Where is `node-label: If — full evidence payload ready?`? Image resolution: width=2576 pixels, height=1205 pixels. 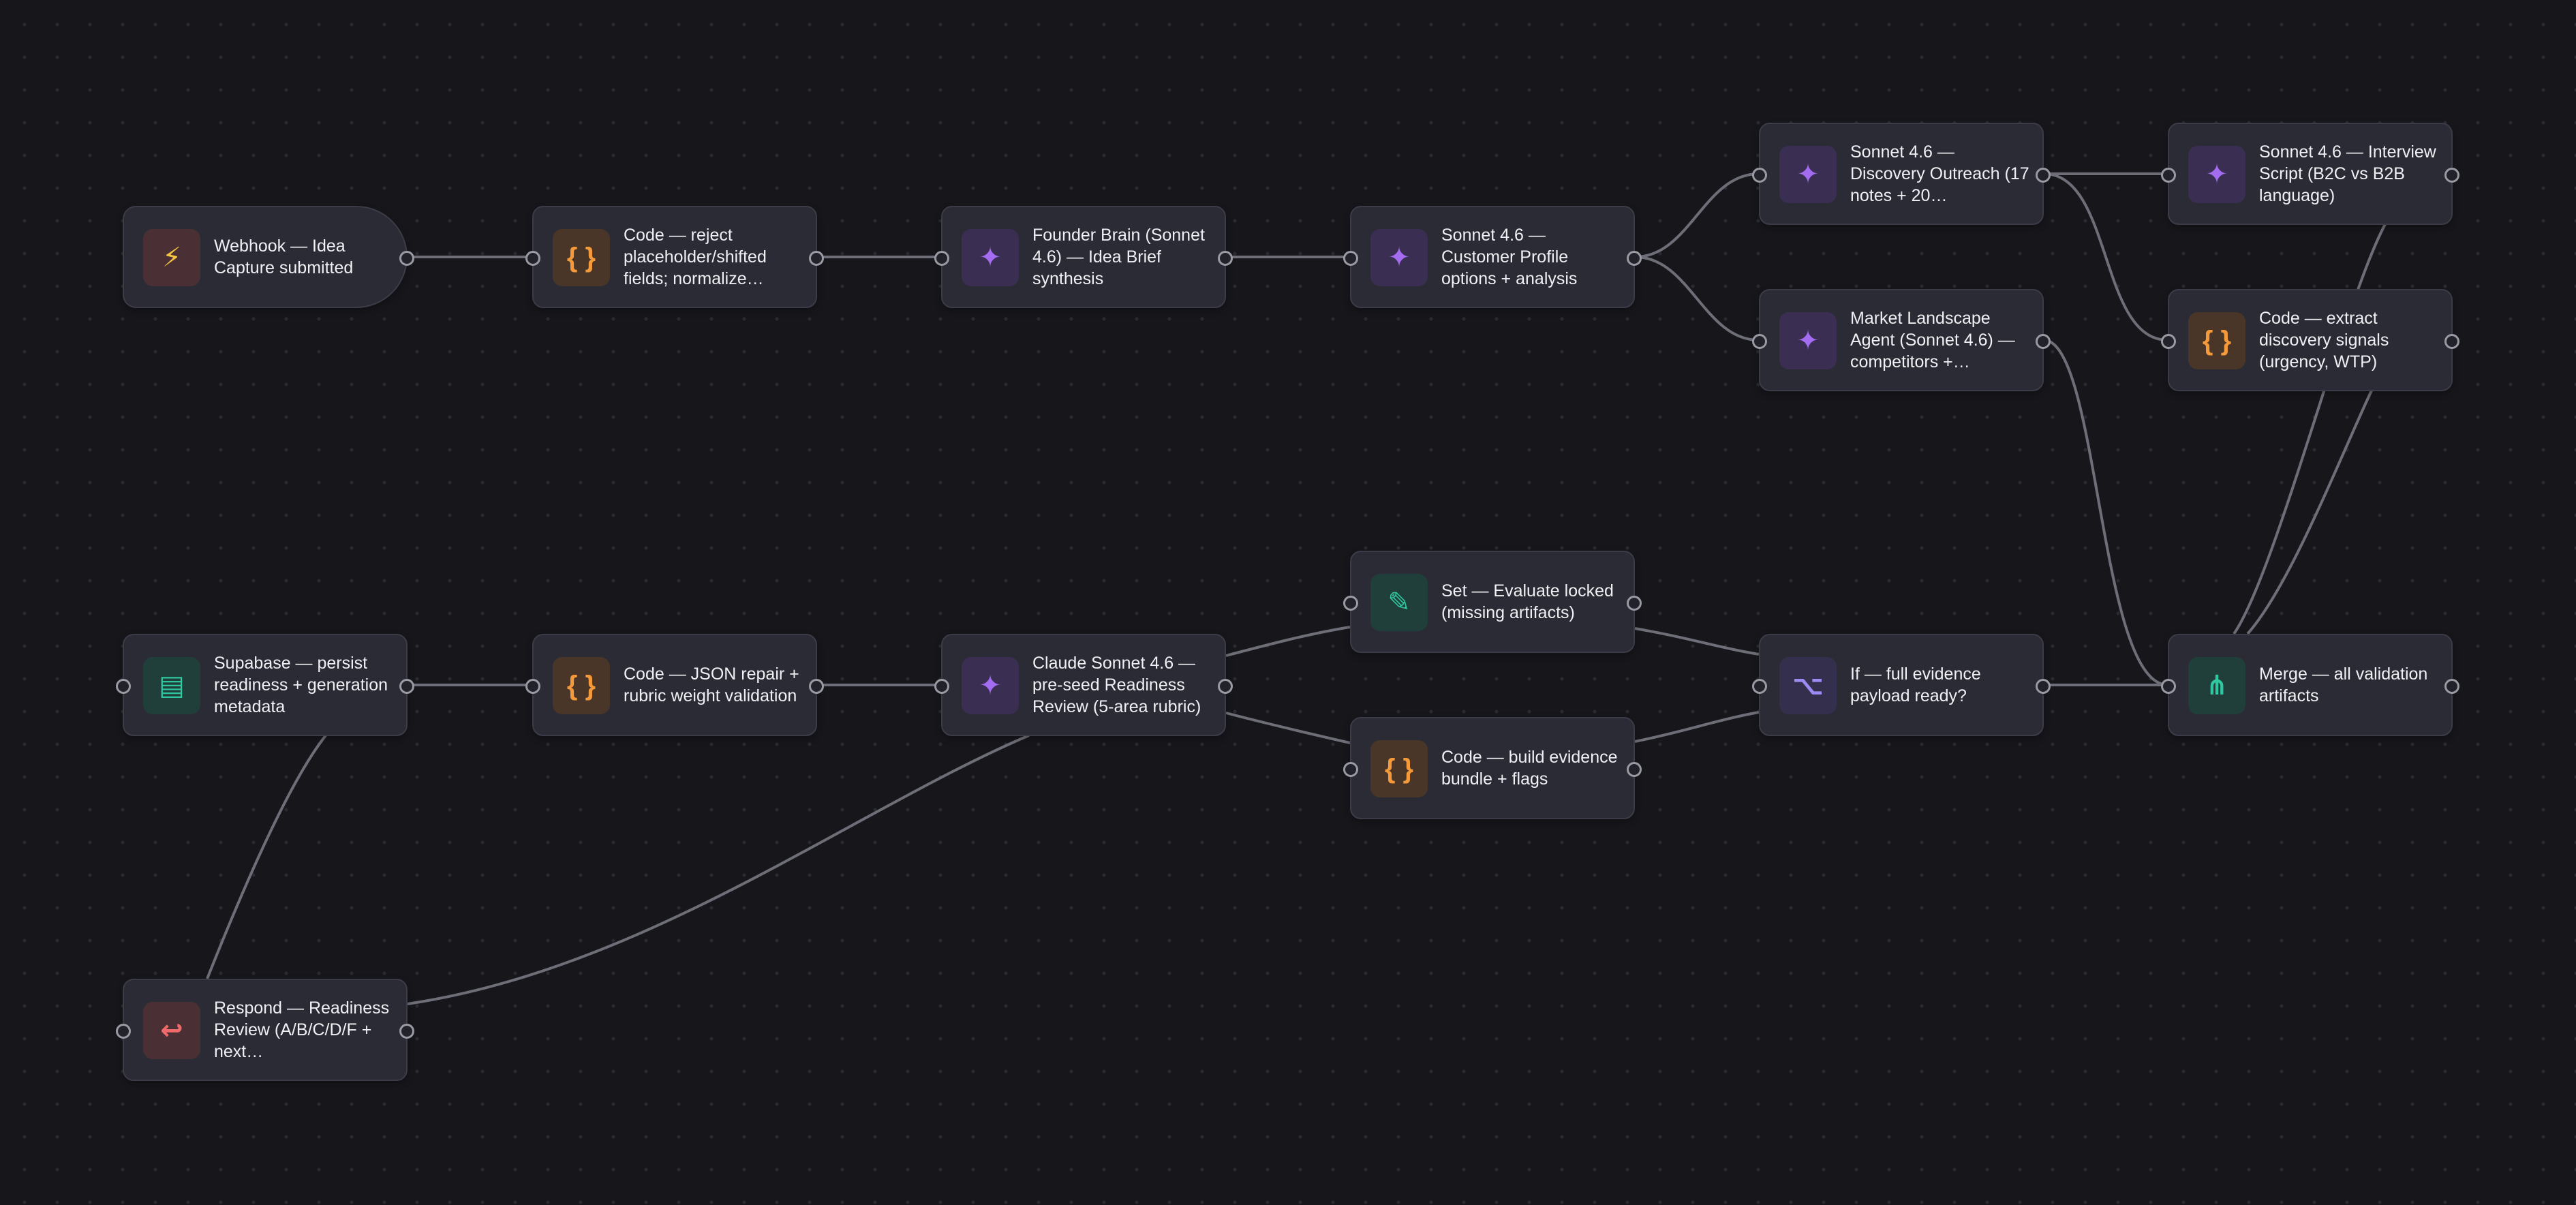
node-label: If — full evidence payload ready? is located at coordinates (1915, 685).